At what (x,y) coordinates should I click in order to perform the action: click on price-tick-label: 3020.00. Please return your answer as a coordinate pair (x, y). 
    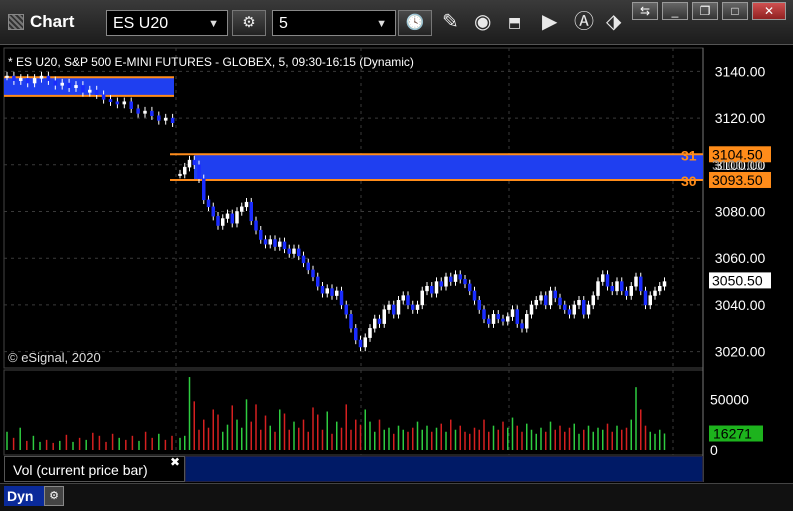
    Looking at the image, I should click on (740, 352).